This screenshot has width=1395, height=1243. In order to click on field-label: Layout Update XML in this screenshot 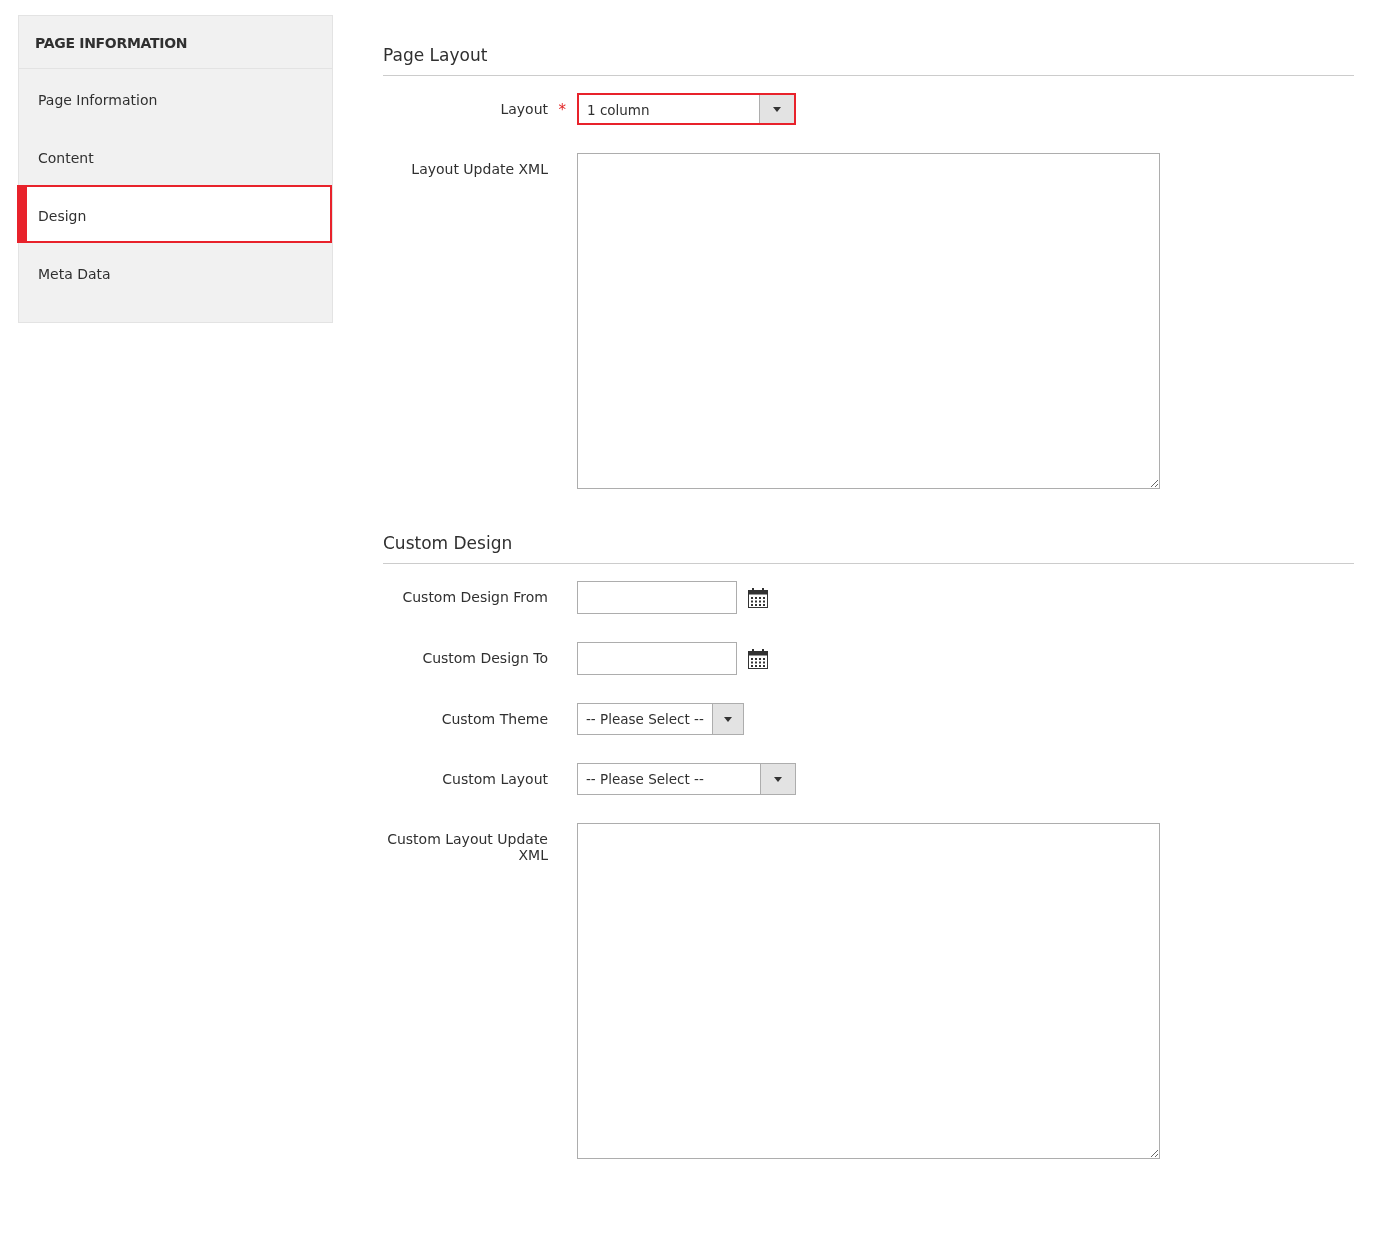, I will do `click(479, 169)`.